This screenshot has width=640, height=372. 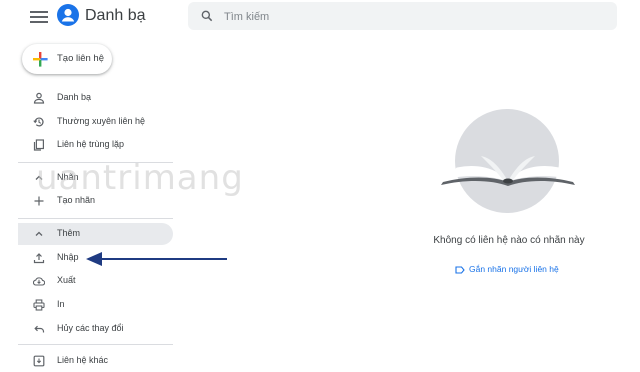 I want to click on sidebar-item-label: Liên hệ khác, so click(x=83, y=360).